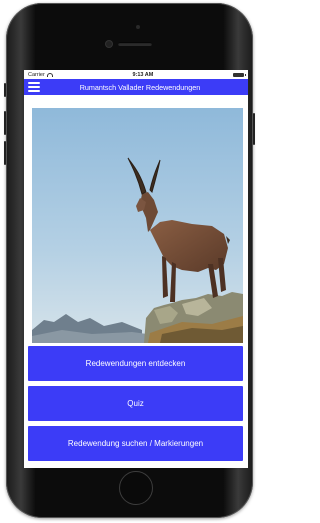  What do you see at coordinates (36, 74) in the screenshot?
I see `carrier-label: Carrier` at bounding box center [36, 74].